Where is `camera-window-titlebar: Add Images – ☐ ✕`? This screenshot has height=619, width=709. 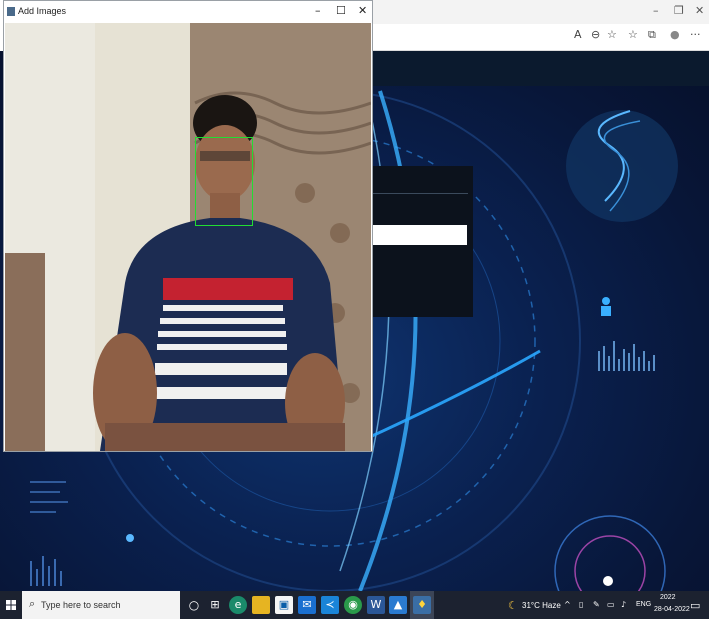
camera-window-titlebar: Add Images – ☐ ✕ is located at coordinates (188, 12).